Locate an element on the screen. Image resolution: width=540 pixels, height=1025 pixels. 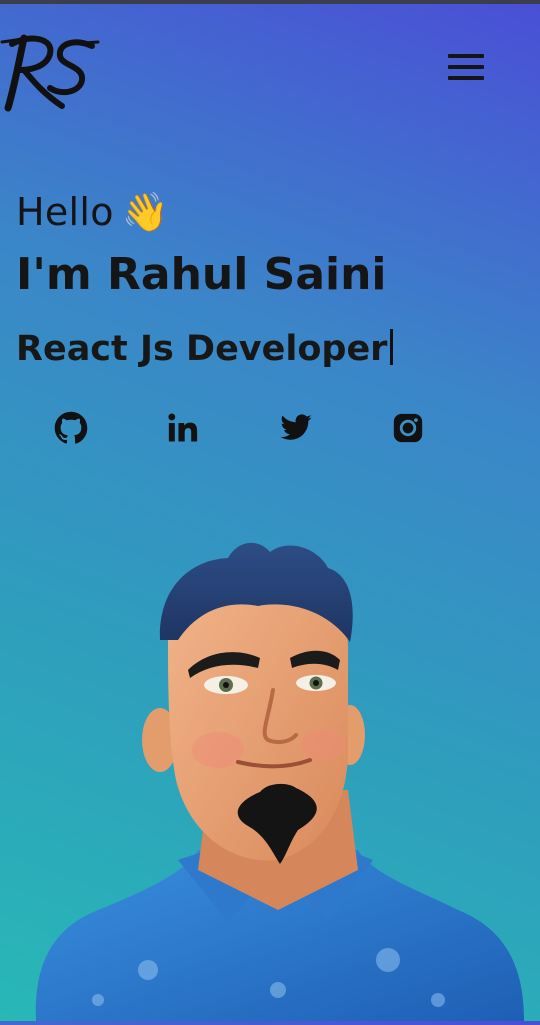
linkedin-link is located at coordinates (183, 428).